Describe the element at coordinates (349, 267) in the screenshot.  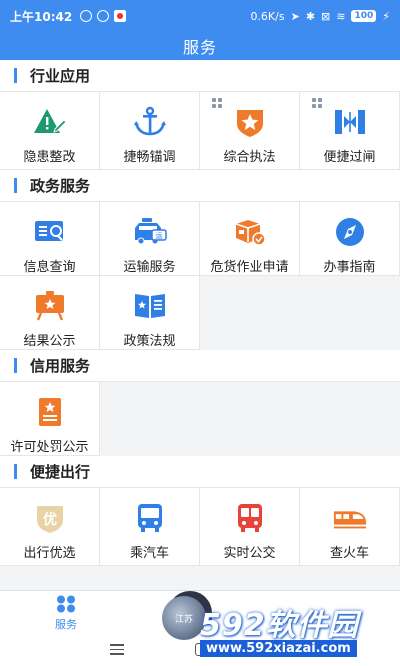
I see `service-item-label: 办事指南` at that location.